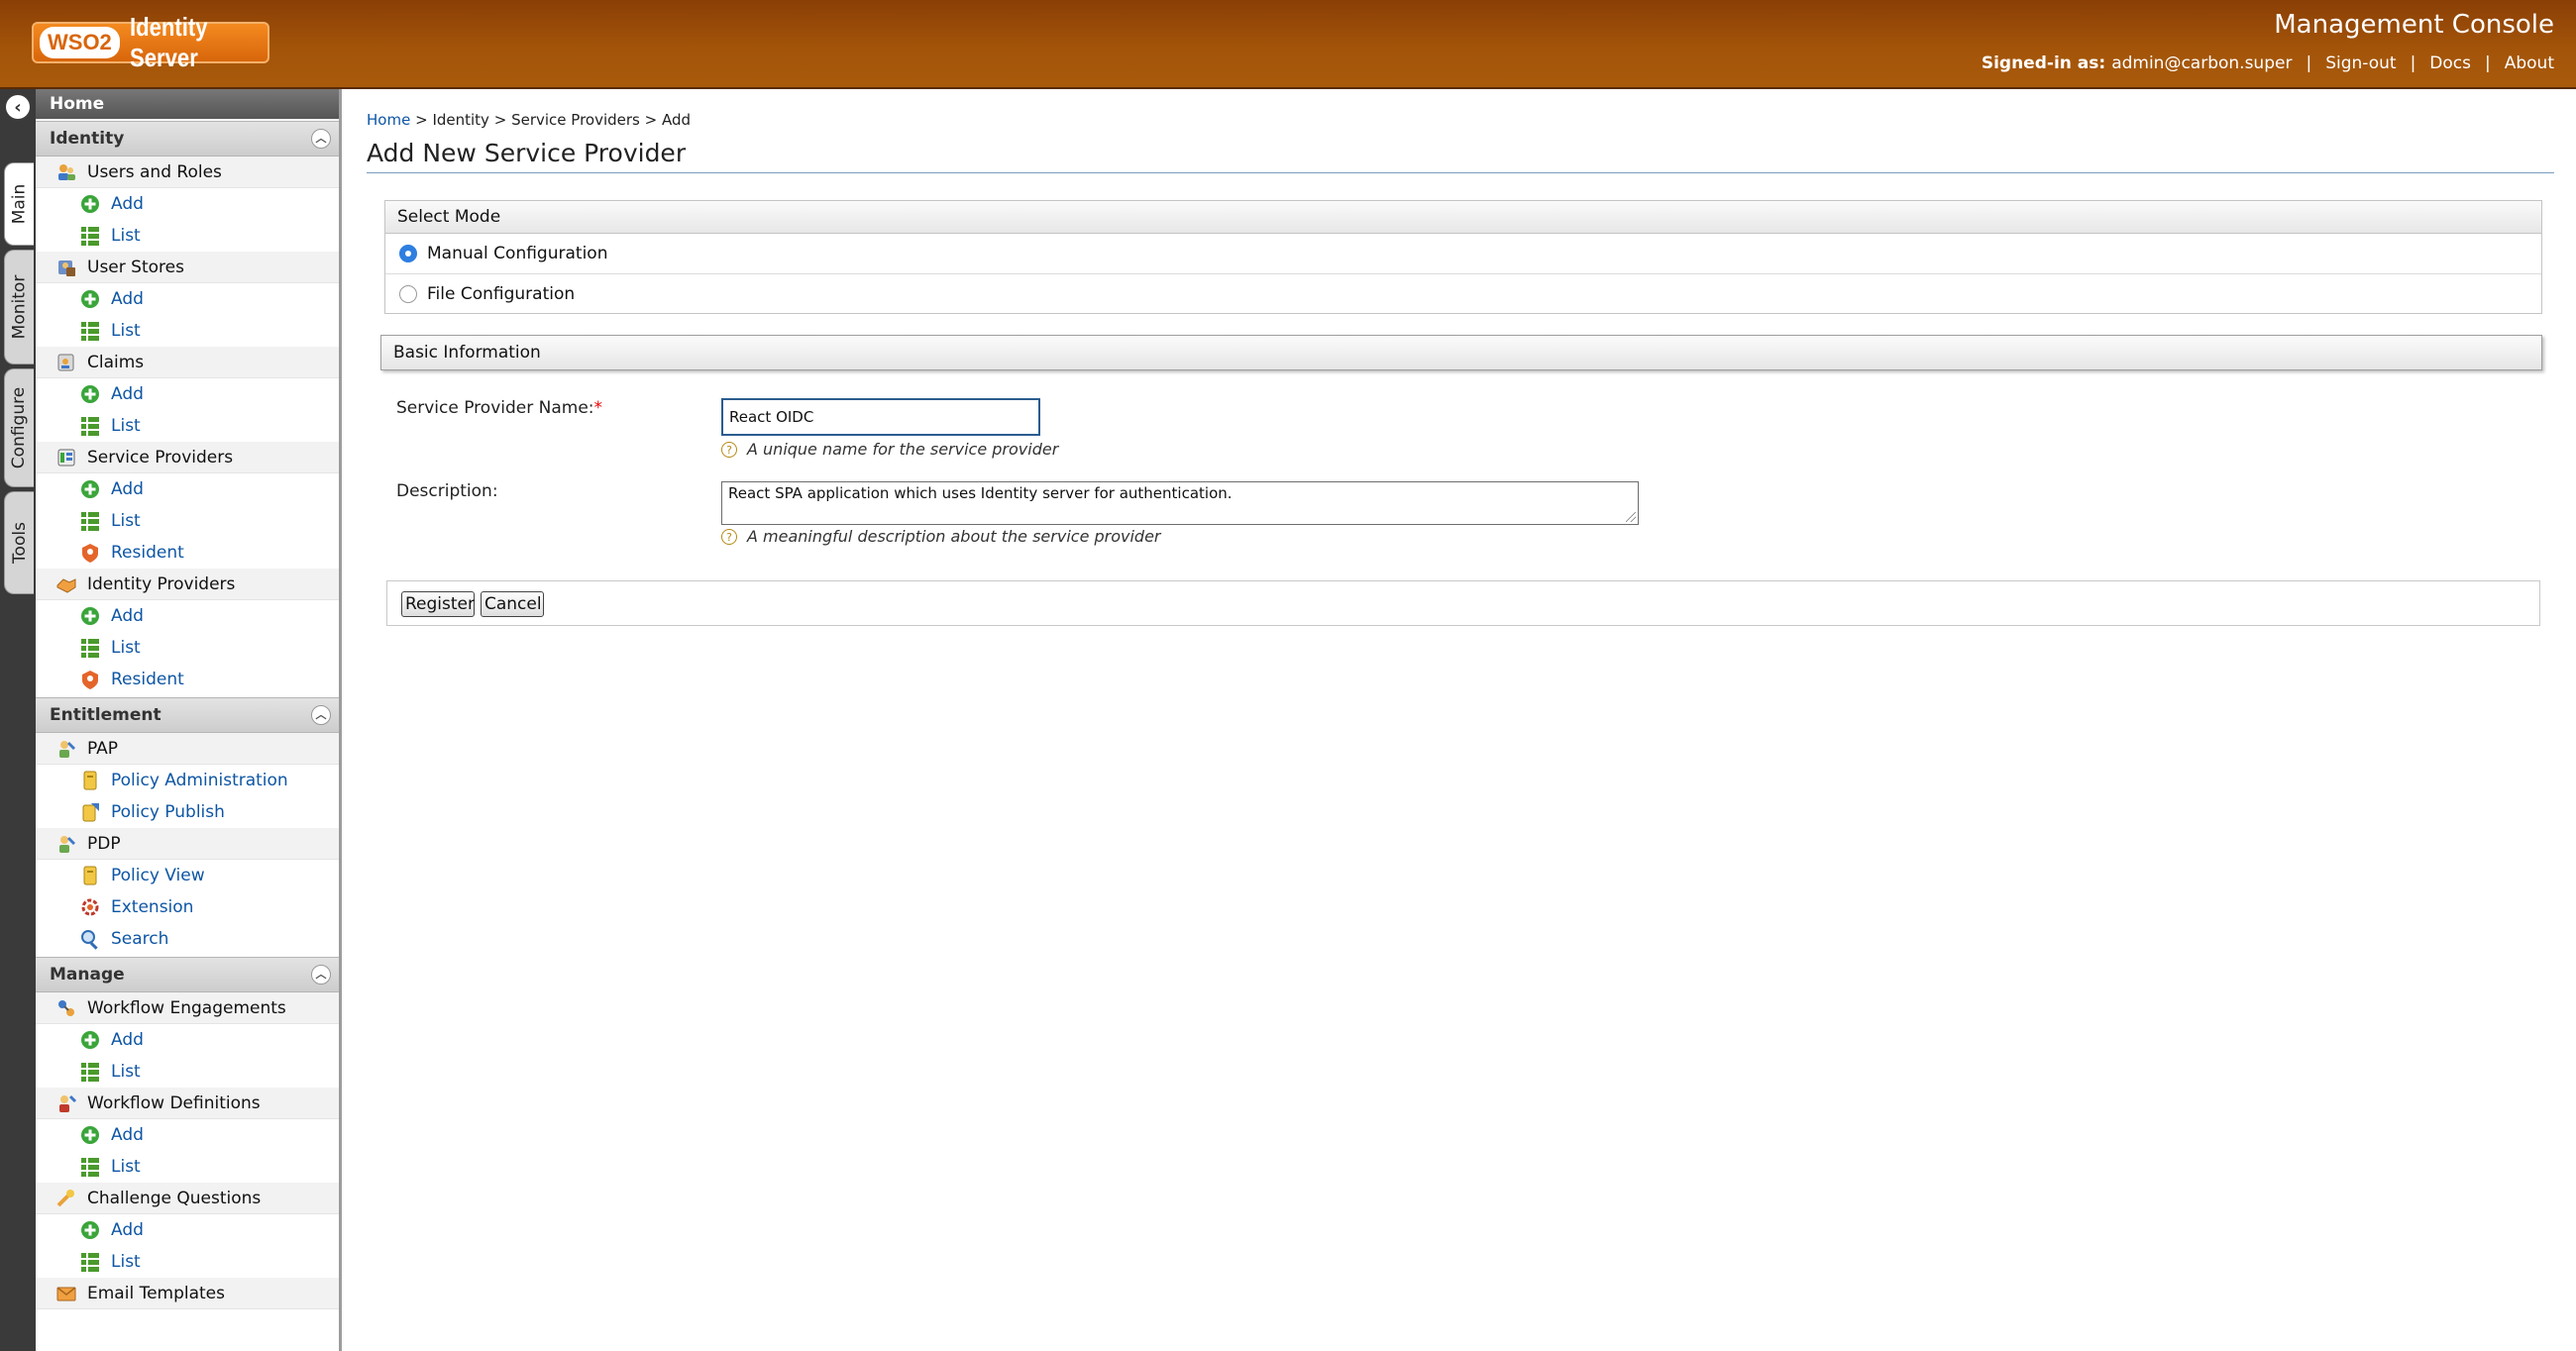 Image resolution: width=2576 pixels, height=1351 pixels. I want to click on mode-file-radio, so click(408, 294).